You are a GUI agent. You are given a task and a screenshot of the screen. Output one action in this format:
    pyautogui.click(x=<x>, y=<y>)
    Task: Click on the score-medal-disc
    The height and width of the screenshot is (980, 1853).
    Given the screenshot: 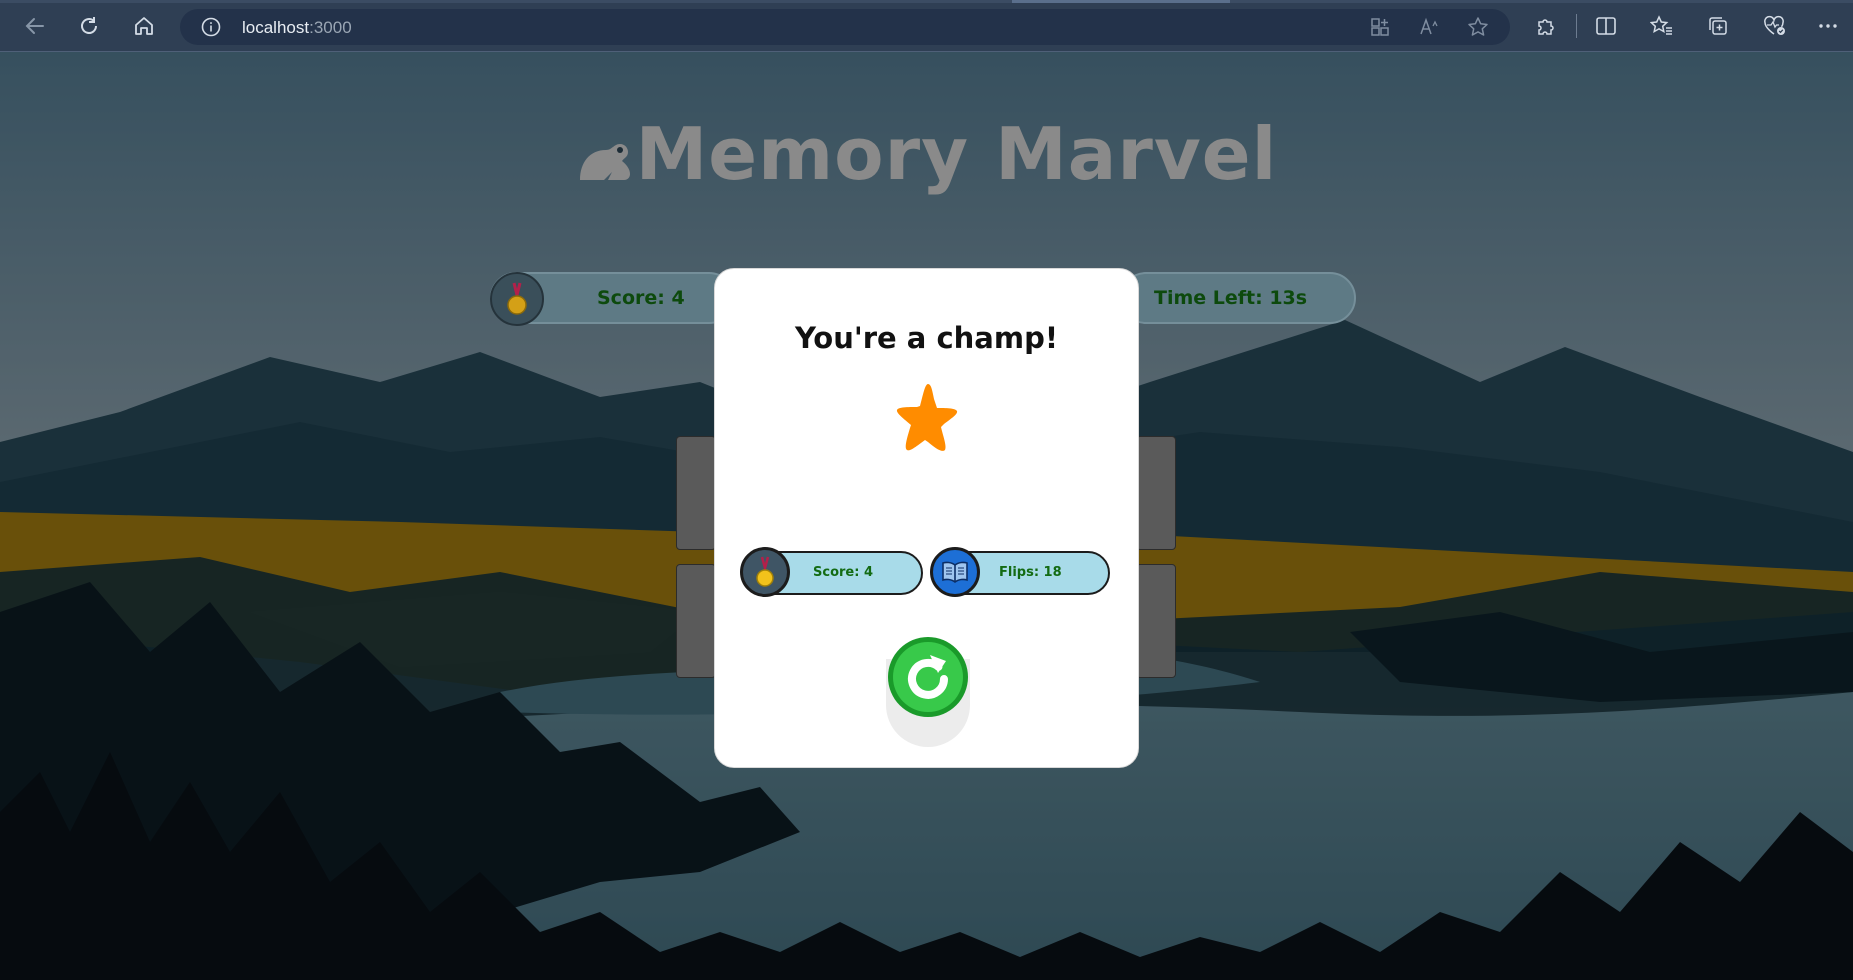 What is the action you would take?
    pyautogui.click(x=517, y=299)
    